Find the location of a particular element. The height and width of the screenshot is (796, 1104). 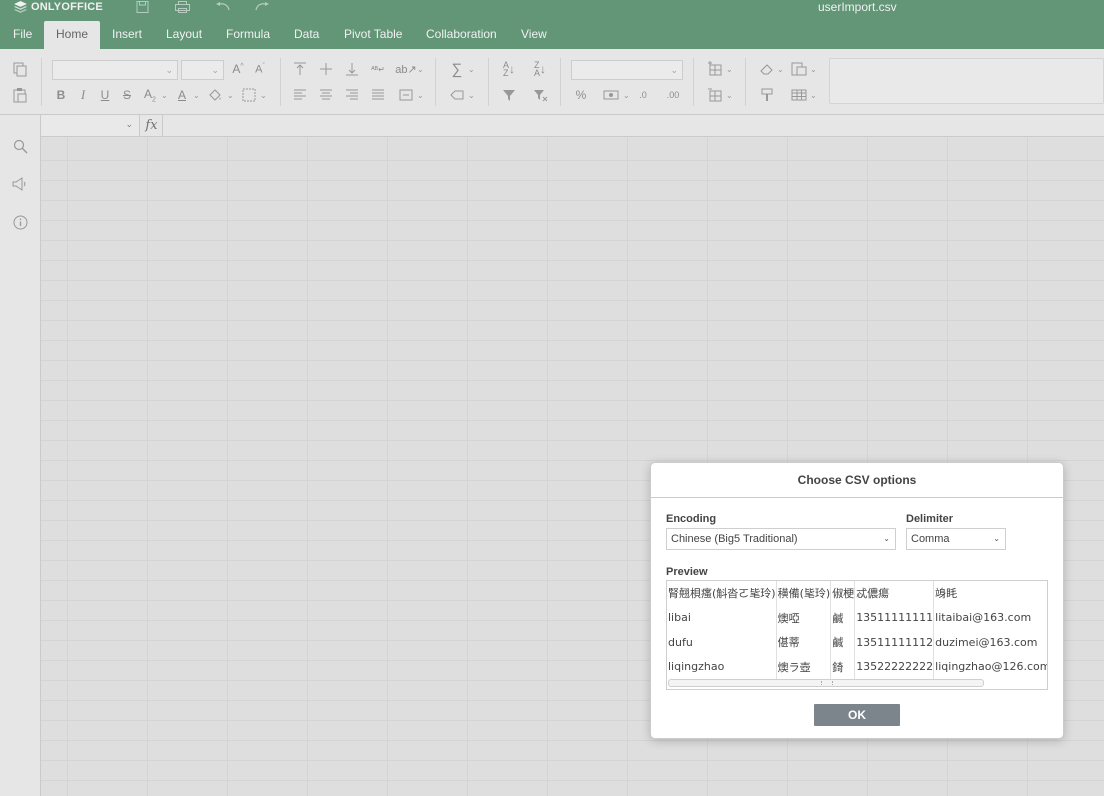

table-cell: 俶梗 is located at coordinates (843, 593).